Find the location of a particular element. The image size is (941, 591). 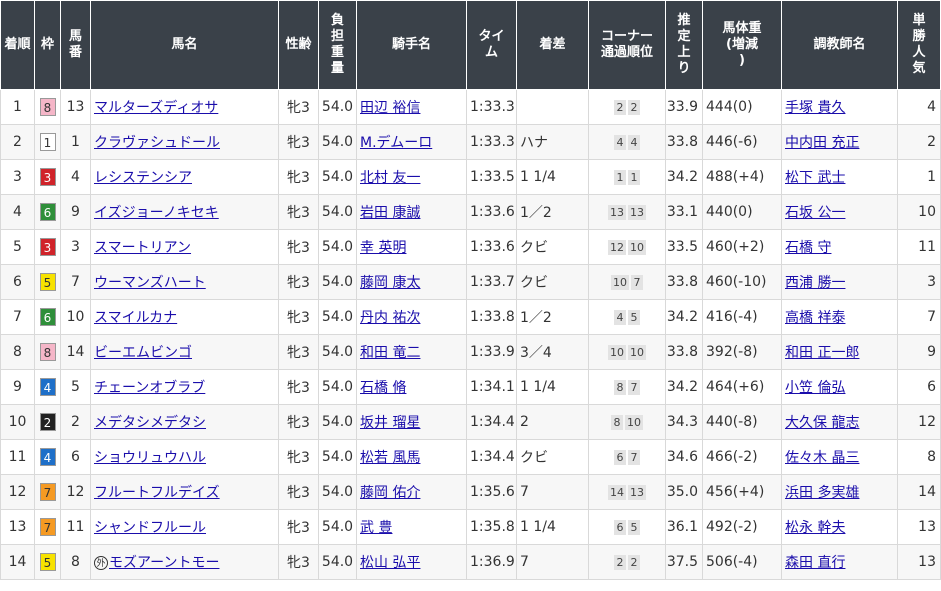

margin-cell: クビ is located at coordinates (552, 457).